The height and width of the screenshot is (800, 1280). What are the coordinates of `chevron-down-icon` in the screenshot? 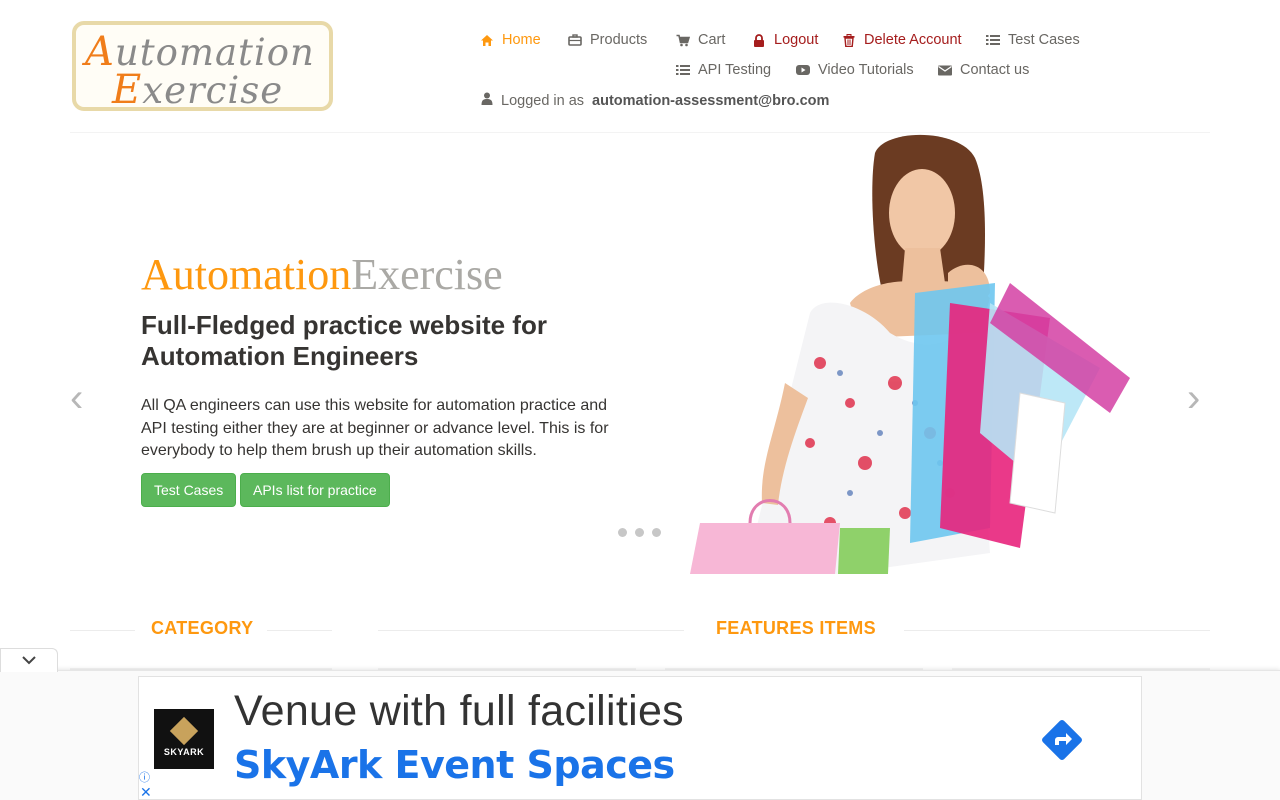 It's located at (29, 661).